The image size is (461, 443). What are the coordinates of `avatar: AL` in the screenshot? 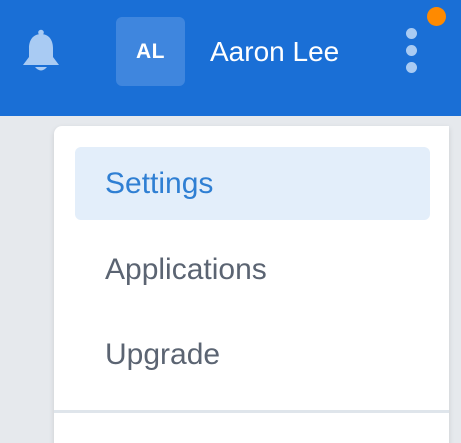 It's located at (150, 51).